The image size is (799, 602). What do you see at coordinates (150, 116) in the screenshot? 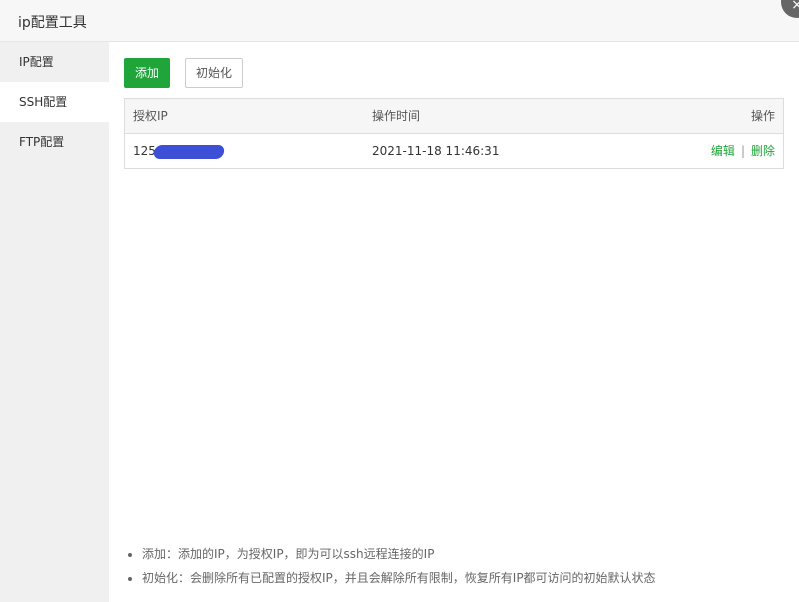
I see `header-authorized-ip: 授权IP` at bounding box center [150, 116].